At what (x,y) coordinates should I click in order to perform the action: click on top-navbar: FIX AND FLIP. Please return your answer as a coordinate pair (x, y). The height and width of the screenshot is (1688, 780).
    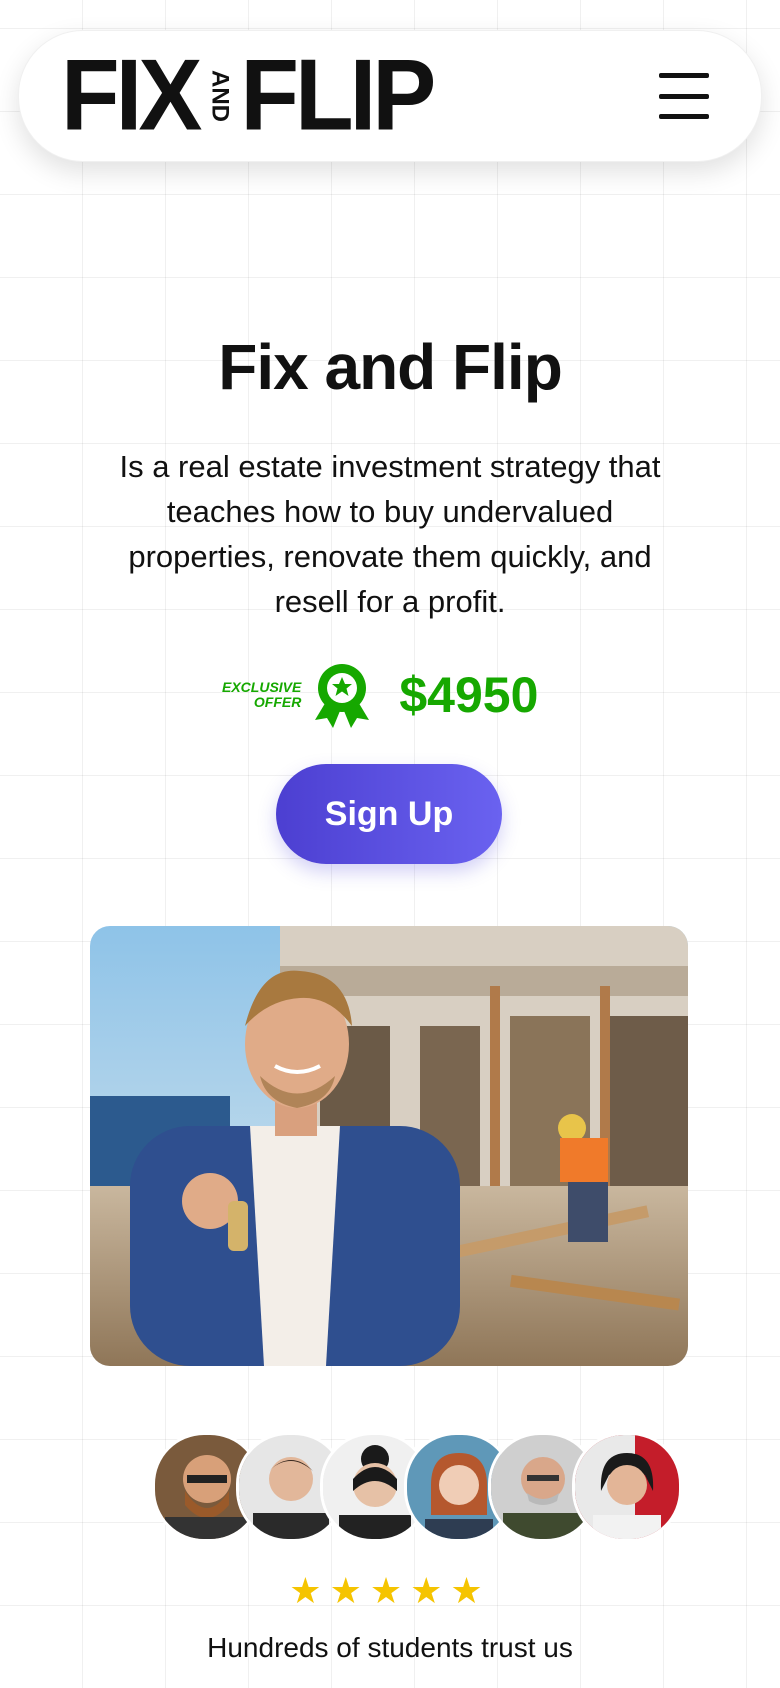
    Looking at the image, I should click on (390, 96).